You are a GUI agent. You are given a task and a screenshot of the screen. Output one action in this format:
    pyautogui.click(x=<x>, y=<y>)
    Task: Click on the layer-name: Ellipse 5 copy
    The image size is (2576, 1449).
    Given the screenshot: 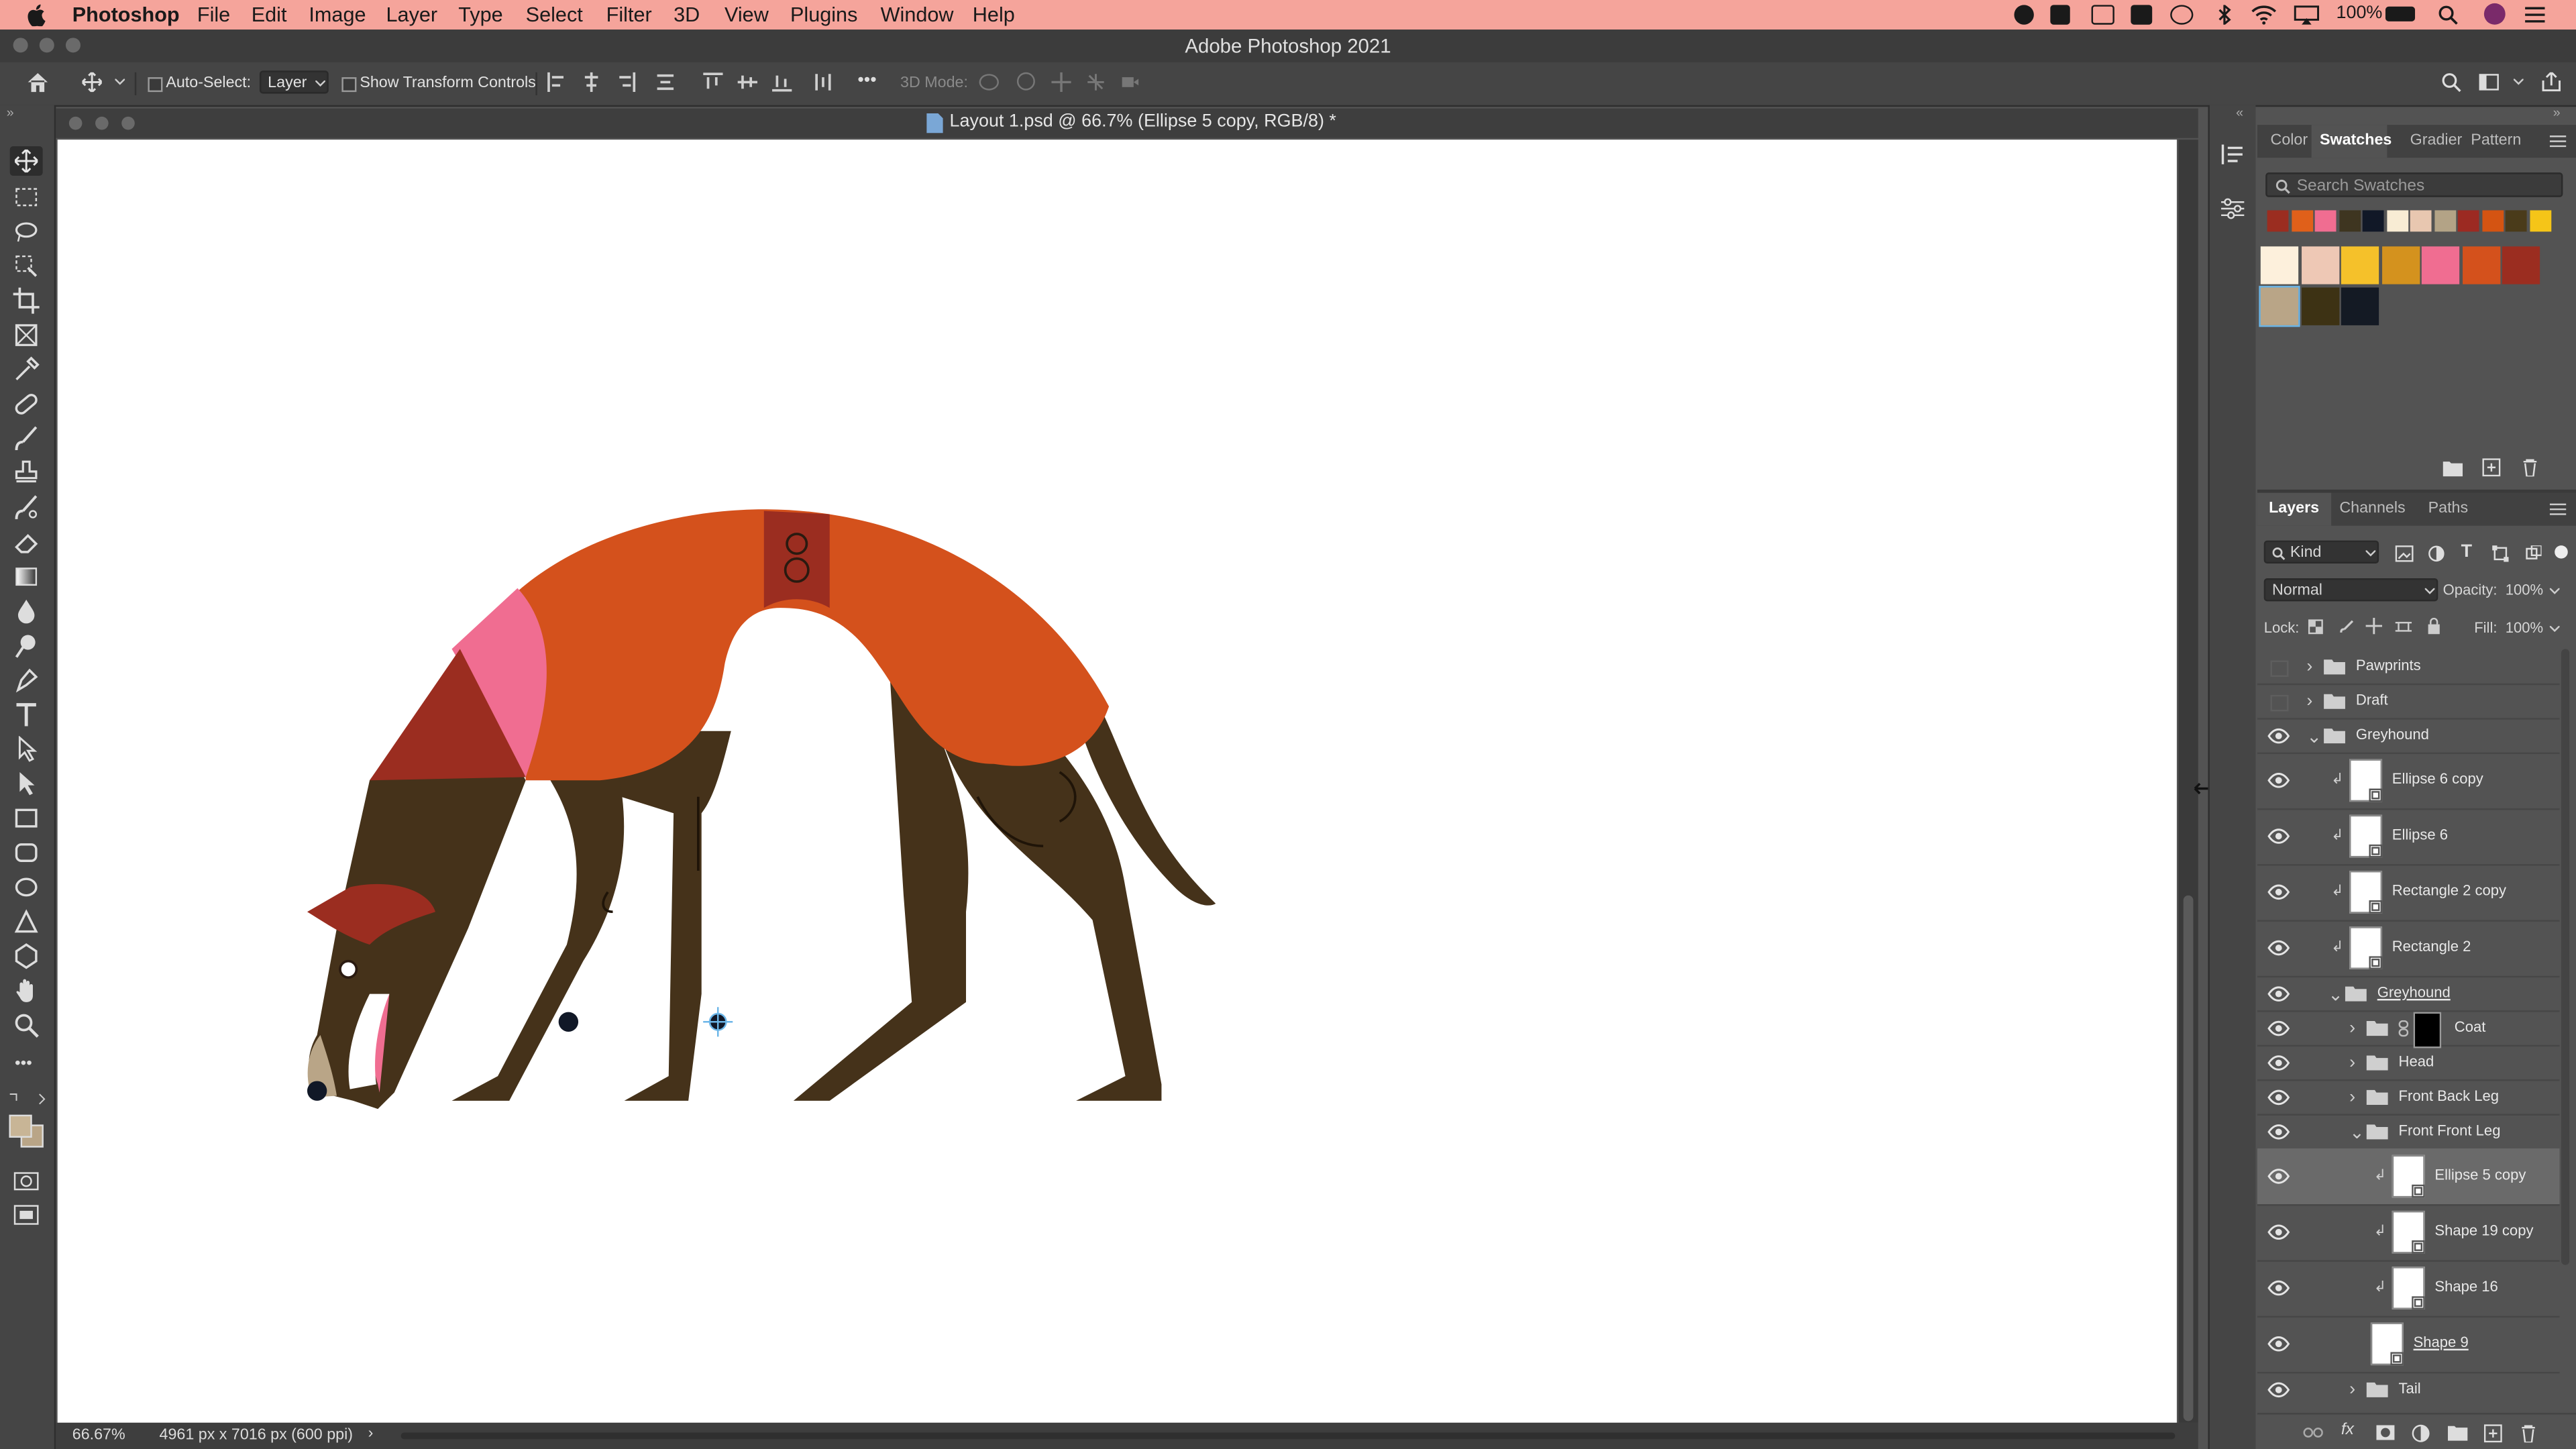 What is the action you would take?
    pyautogui.click(x=2480, y=1175)
    